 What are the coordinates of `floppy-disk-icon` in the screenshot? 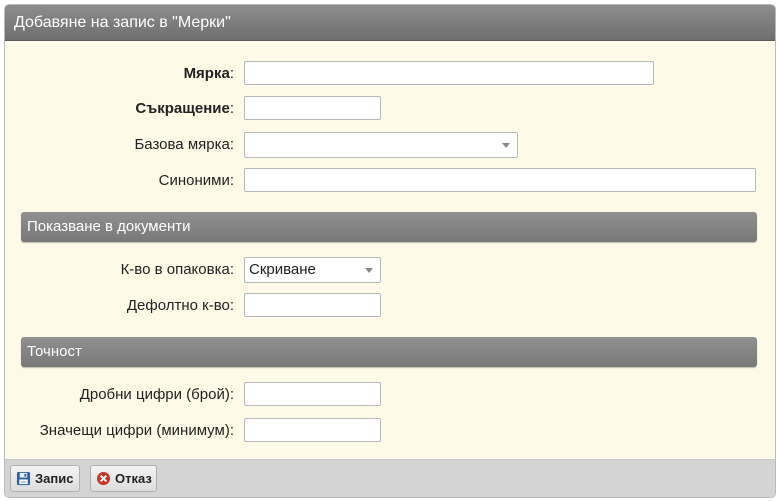 It's located at (23, 478).